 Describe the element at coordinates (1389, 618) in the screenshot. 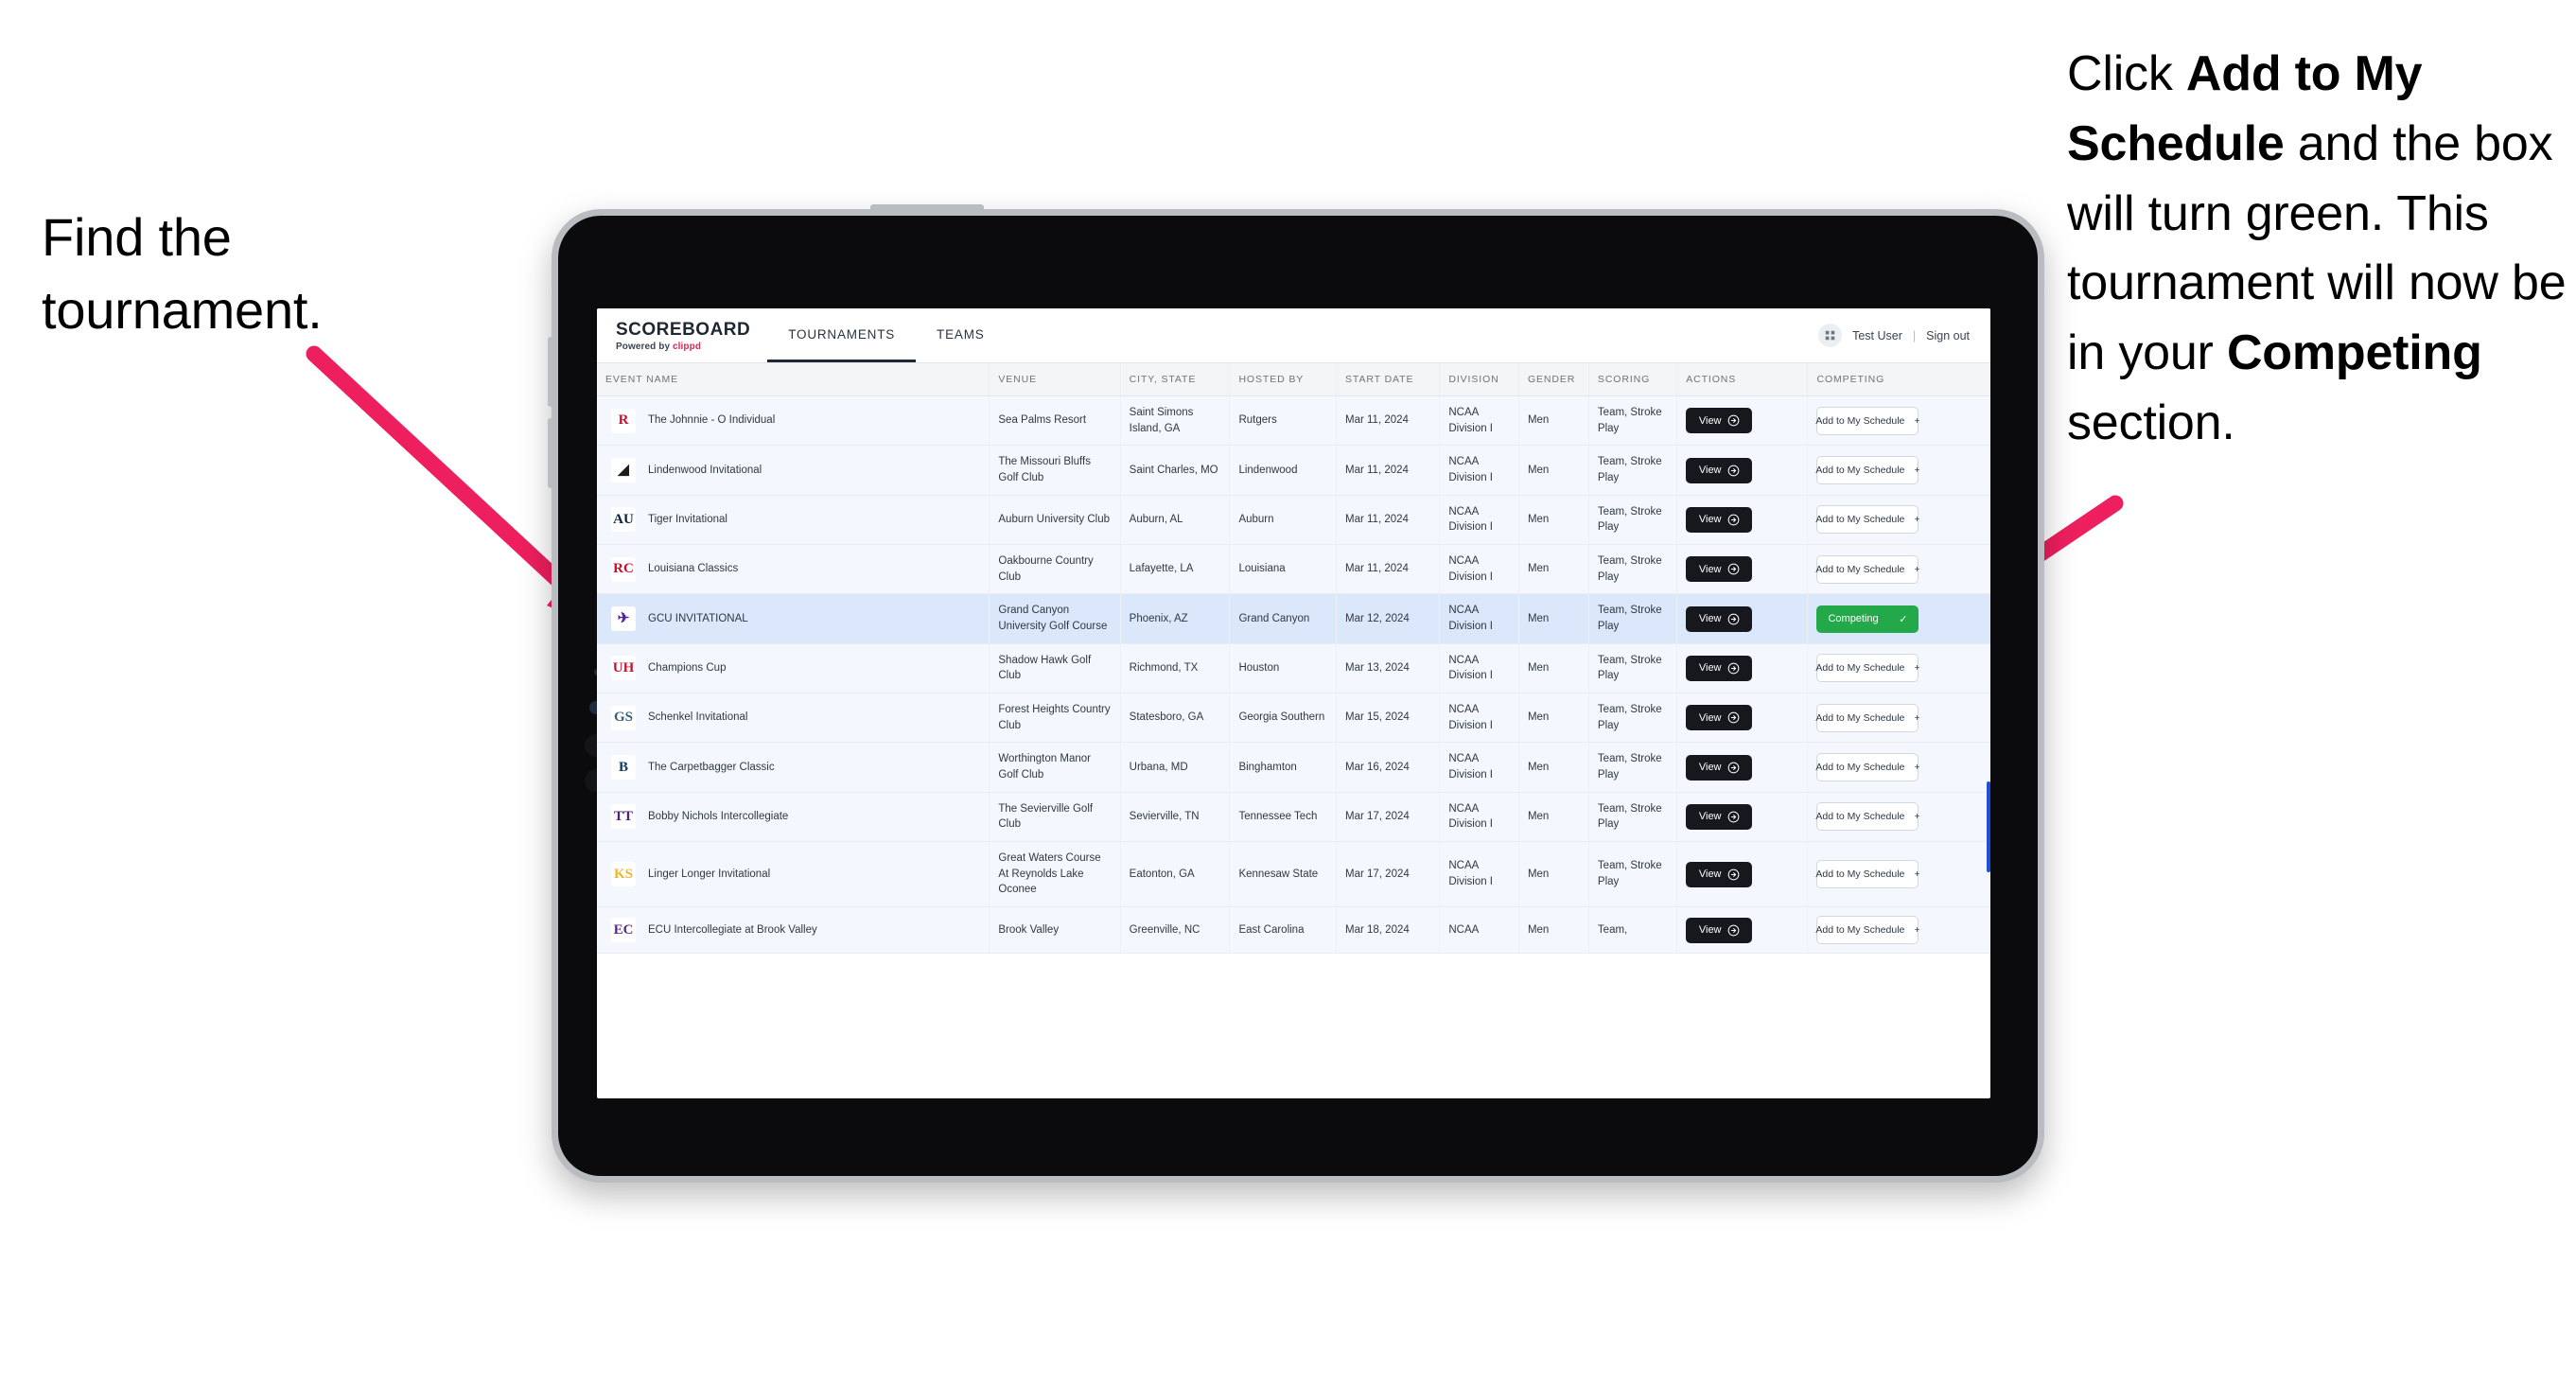

I see `cell-start-date: Mar 12, 2024` at that location.